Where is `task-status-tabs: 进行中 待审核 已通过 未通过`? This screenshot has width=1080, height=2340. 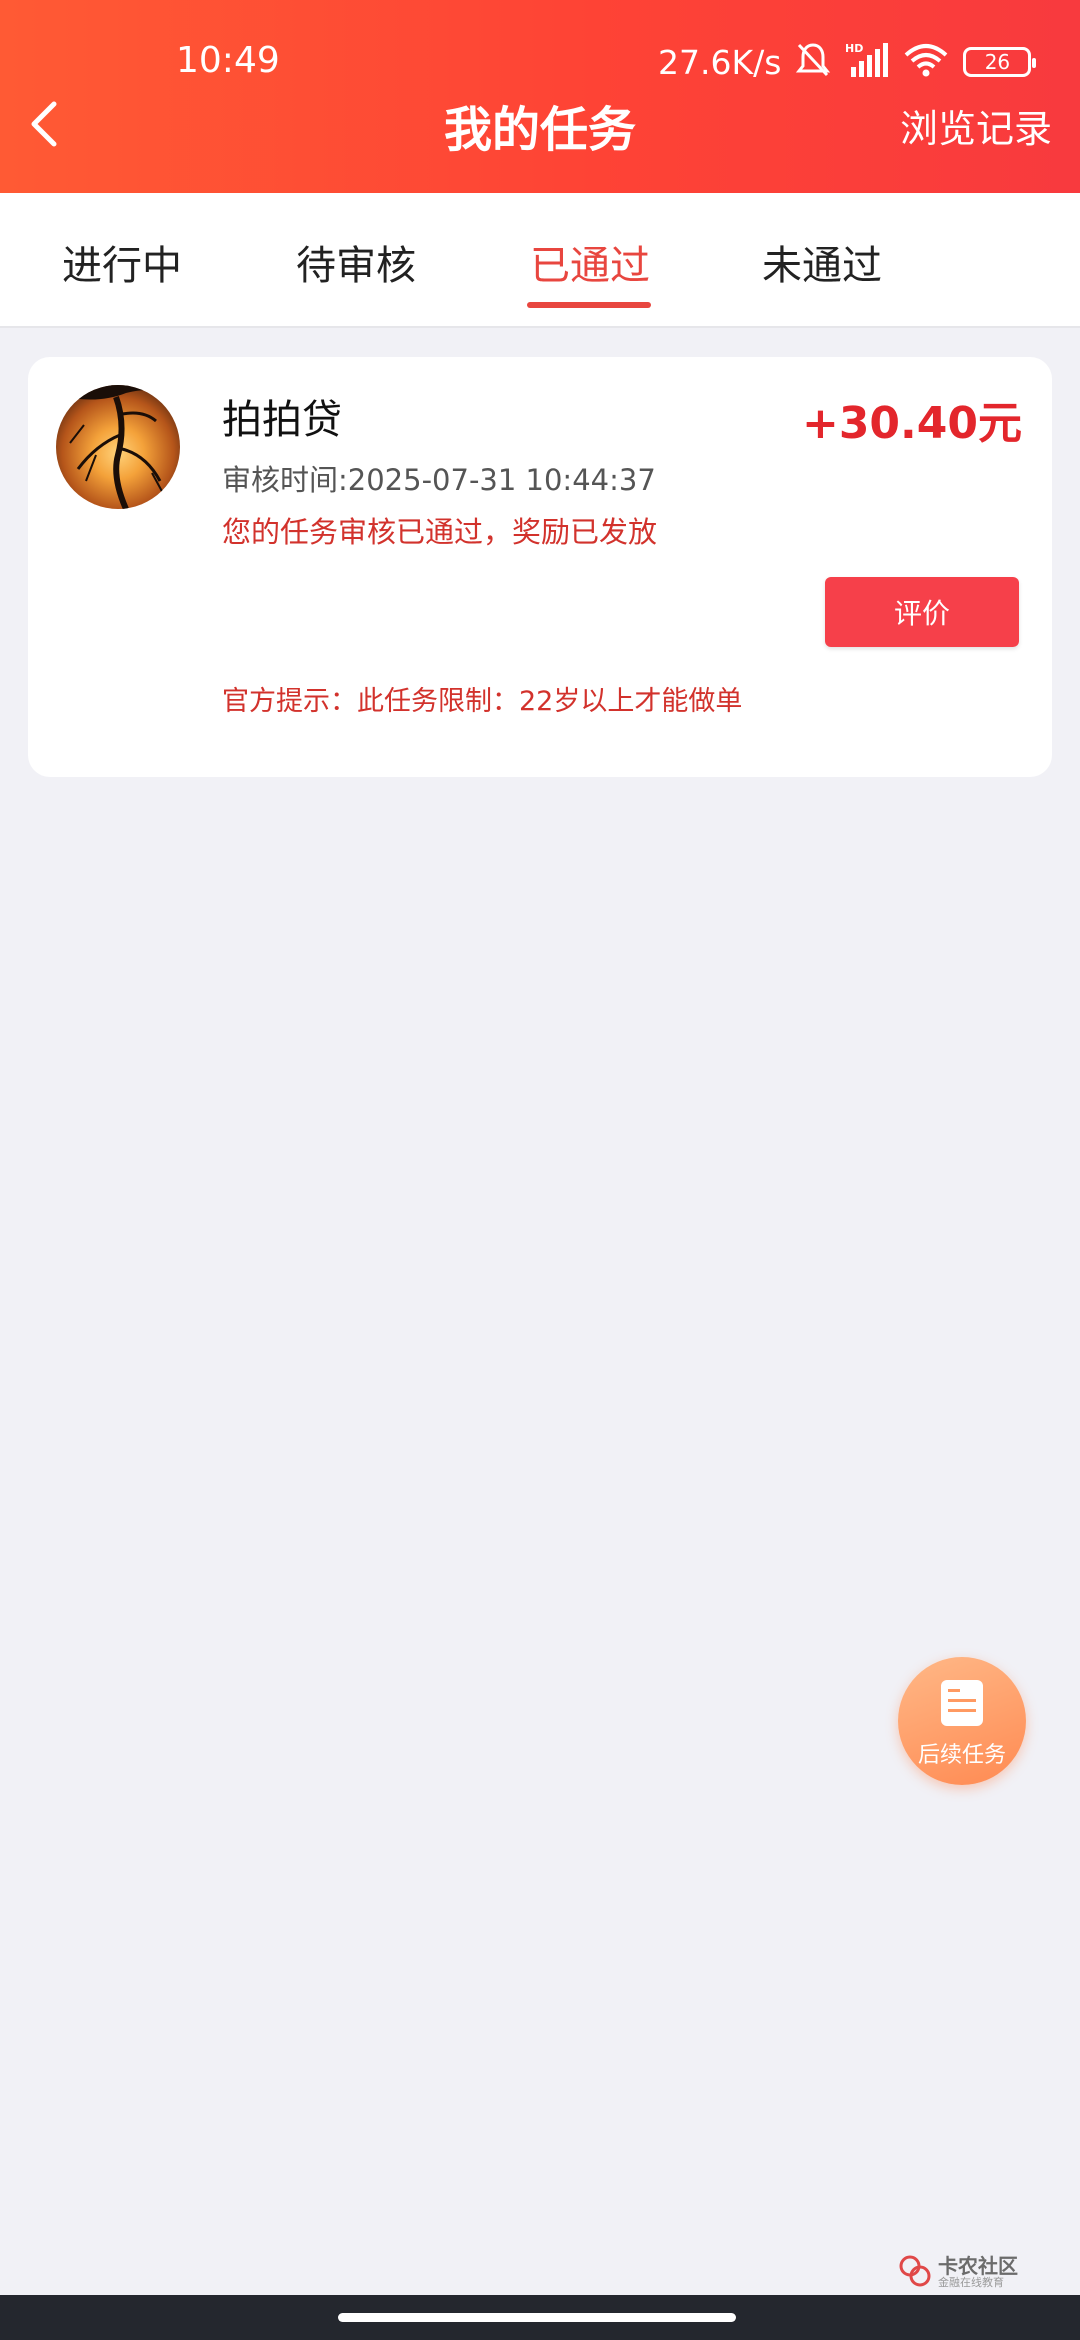
task-status-tabs: 进行中 待审核 已通过 未通过 is located at coordinates (540, 260).